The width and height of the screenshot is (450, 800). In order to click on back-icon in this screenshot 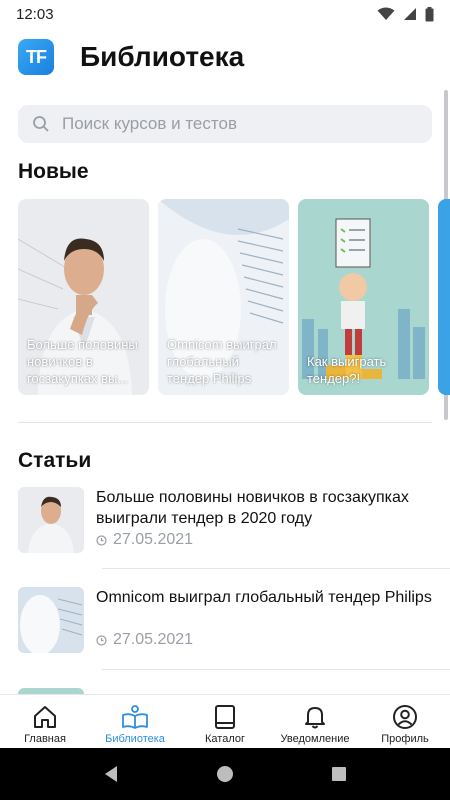, I will do `click(111, 774)`.